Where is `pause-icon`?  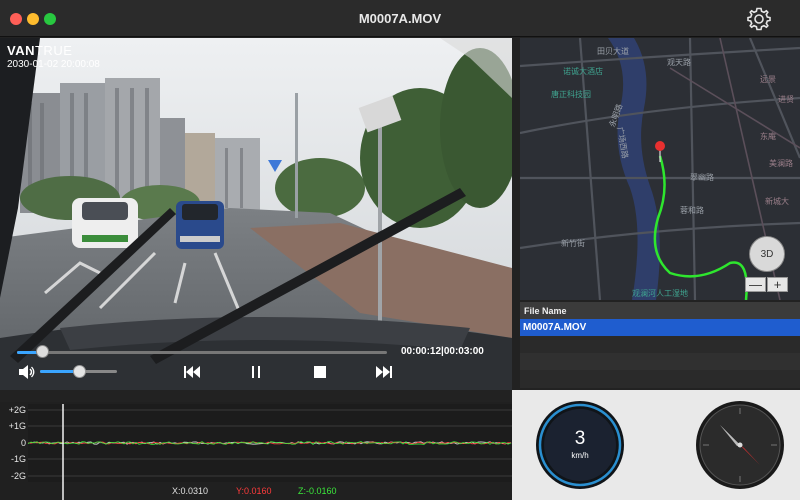
pause-icon is located at coordinates (256, 372).